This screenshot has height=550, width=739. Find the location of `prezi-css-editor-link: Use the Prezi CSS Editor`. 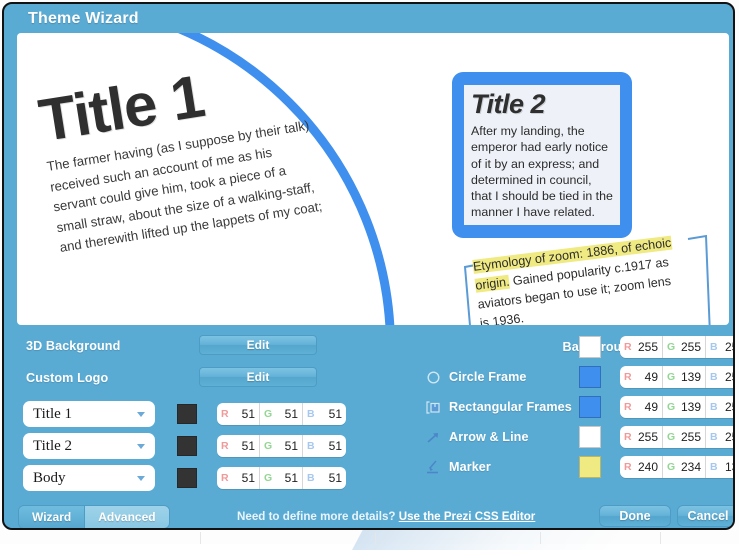

prezi-css-editor-link: Use the Prezi CSS Editor is located at coordinates (467, 516).